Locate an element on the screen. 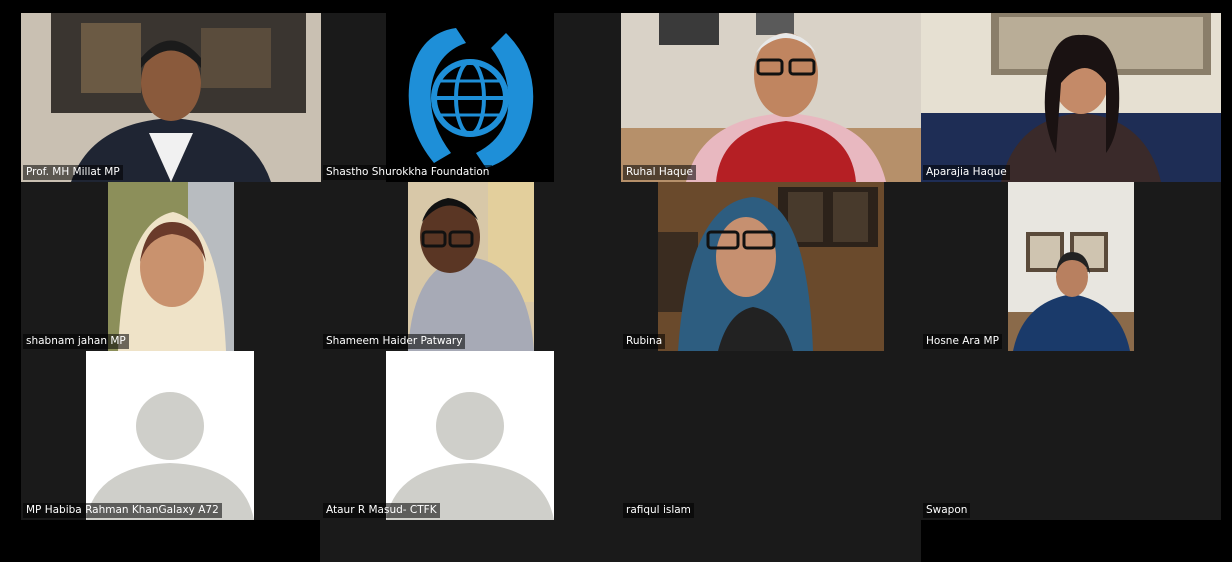 This screenshot has height=562, width=1232. participant-name: Rubina is located at coordinates (644, 341).